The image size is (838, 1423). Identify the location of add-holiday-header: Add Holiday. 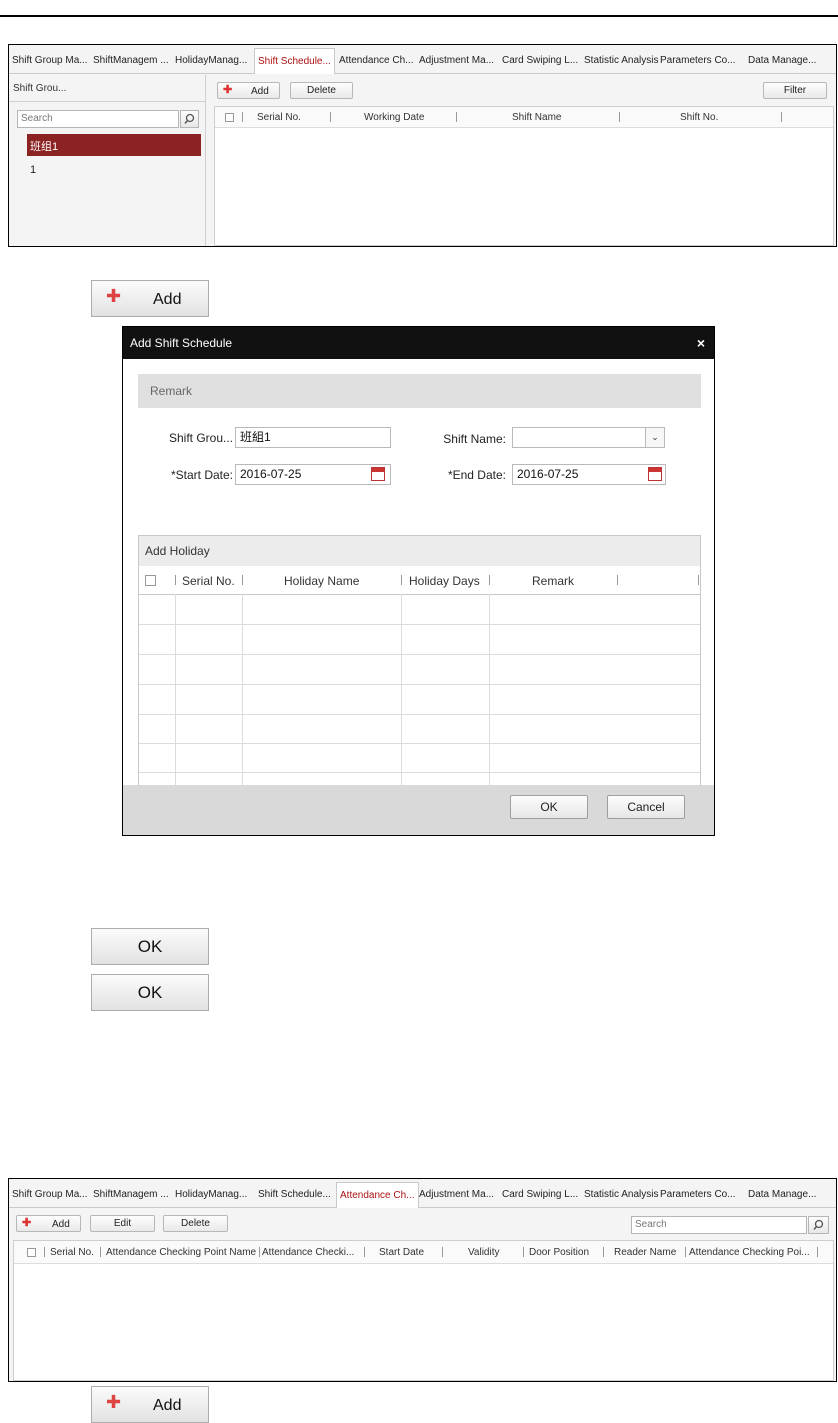
(419, 551).